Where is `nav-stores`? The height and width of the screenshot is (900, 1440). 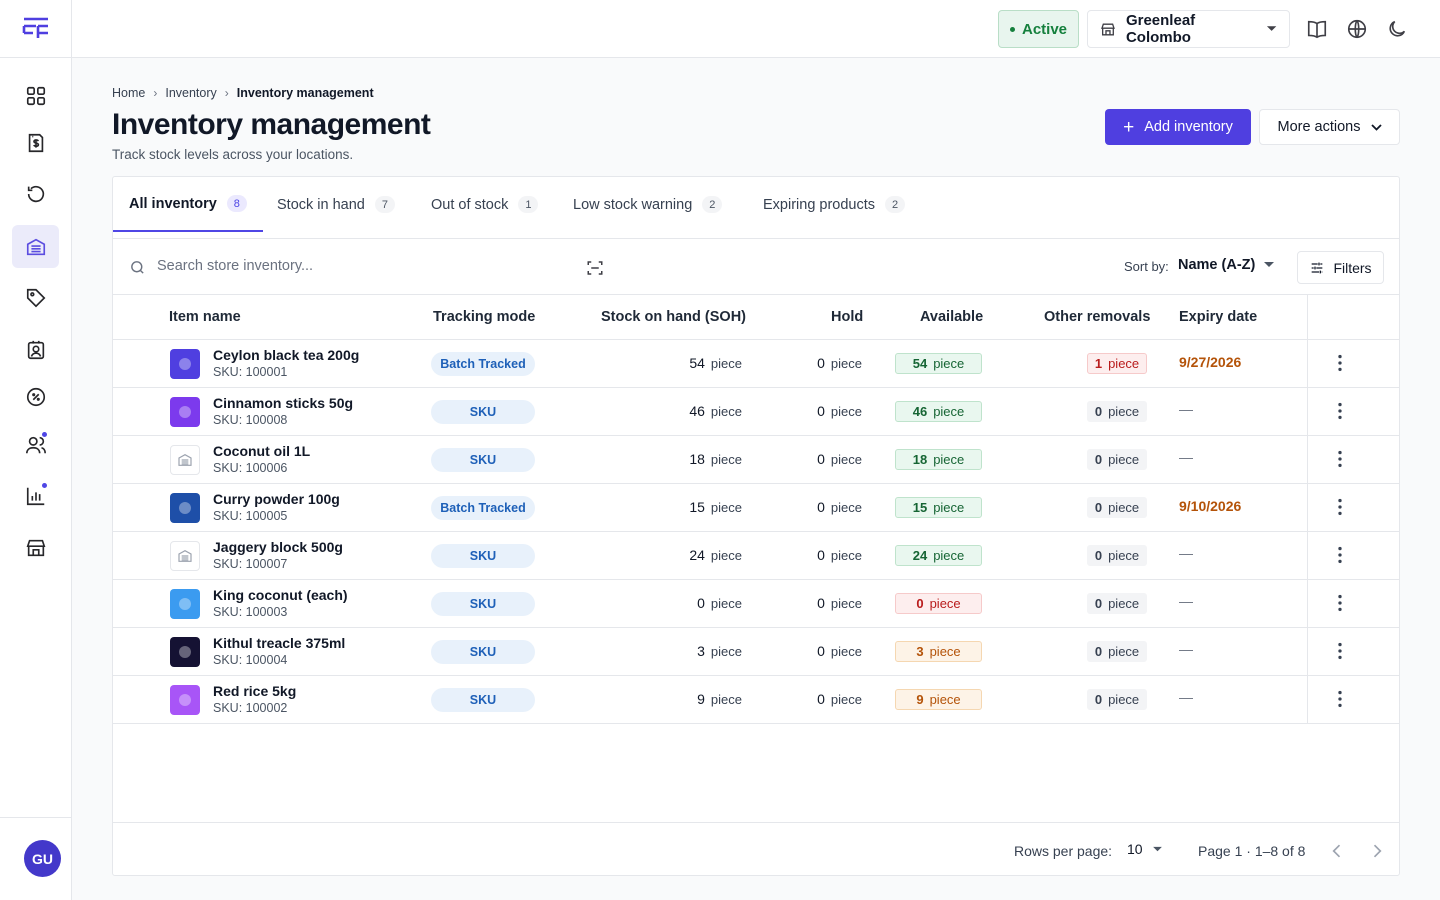 nav-stores is located at coordinates (35, 547).